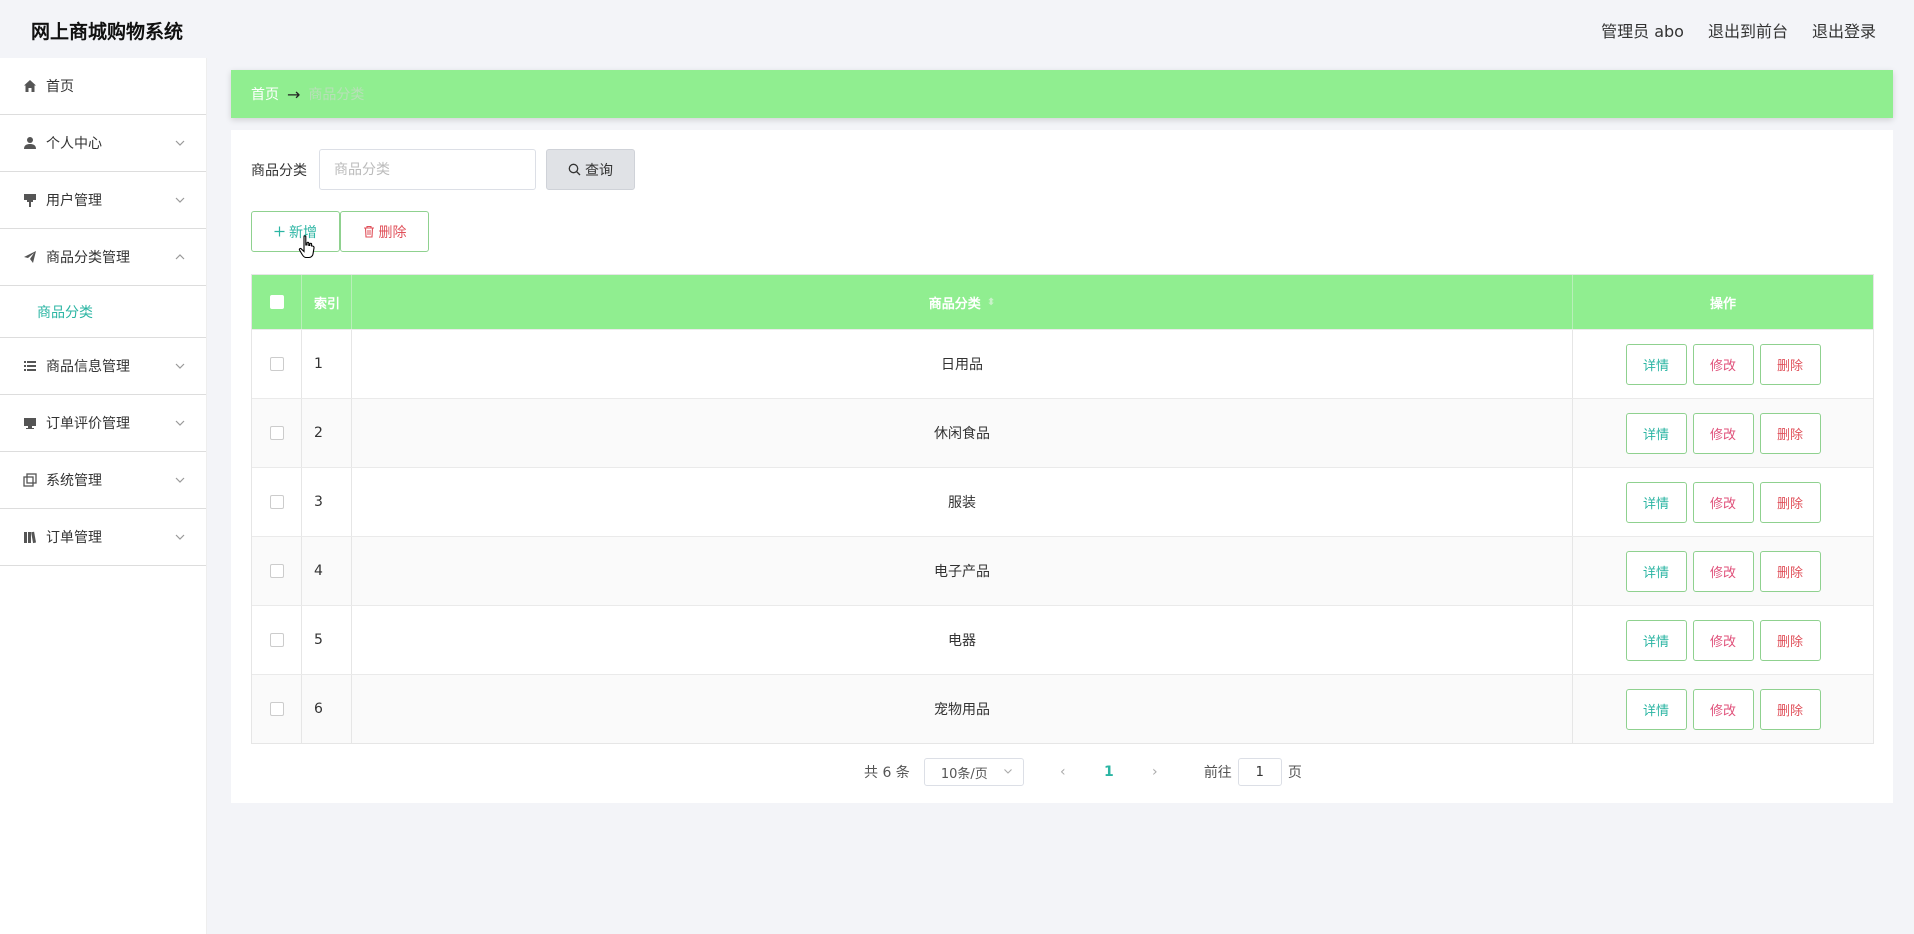  What do you see at coordinates (336, 95) in the screenshot?
I see `breadcrumb-current: 商品分类` at bounding box center [336, 95].